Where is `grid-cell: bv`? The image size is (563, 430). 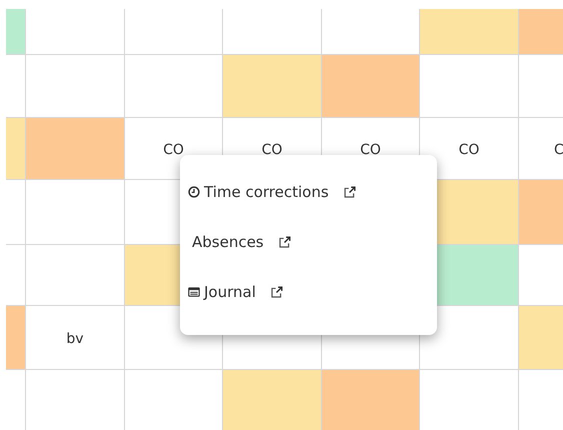 grid-cell: bv is located at coordinates (75, 337).